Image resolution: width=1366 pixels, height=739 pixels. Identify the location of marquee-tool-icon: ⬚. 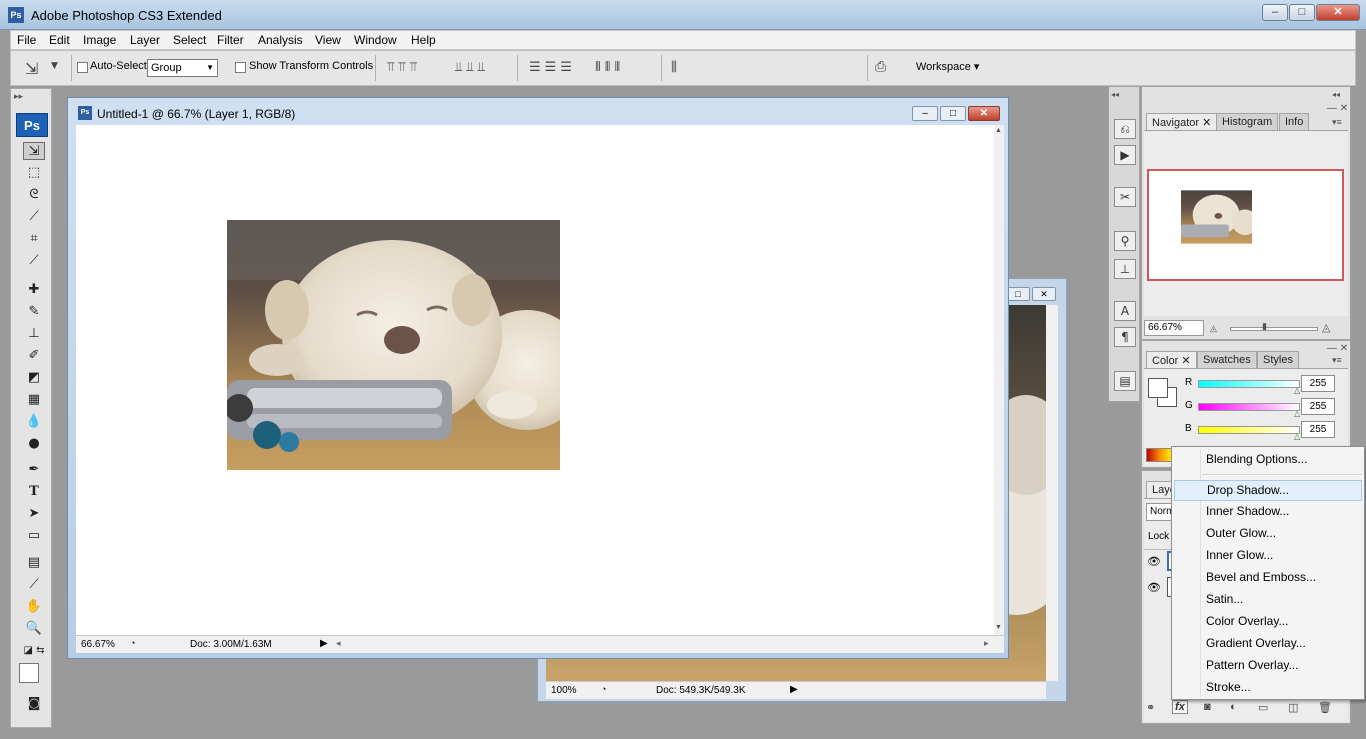
(34, 173).